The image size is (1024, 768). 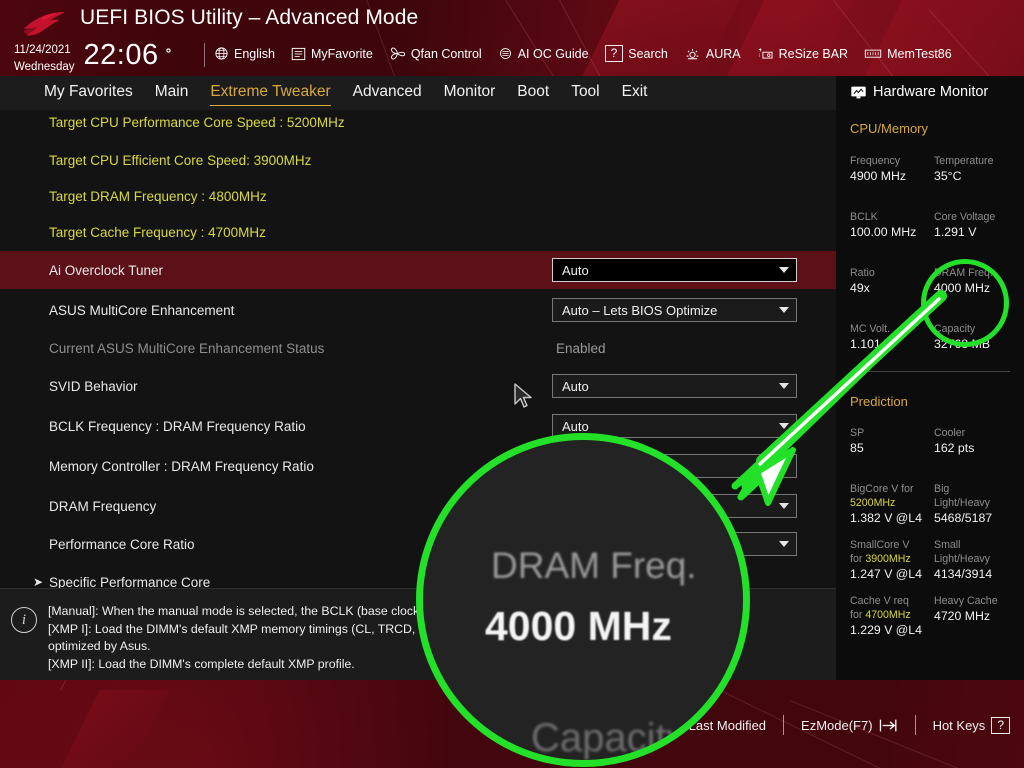 I want to click on hotkeys-button: Hot Keys ?, so click(x=971, y=725).